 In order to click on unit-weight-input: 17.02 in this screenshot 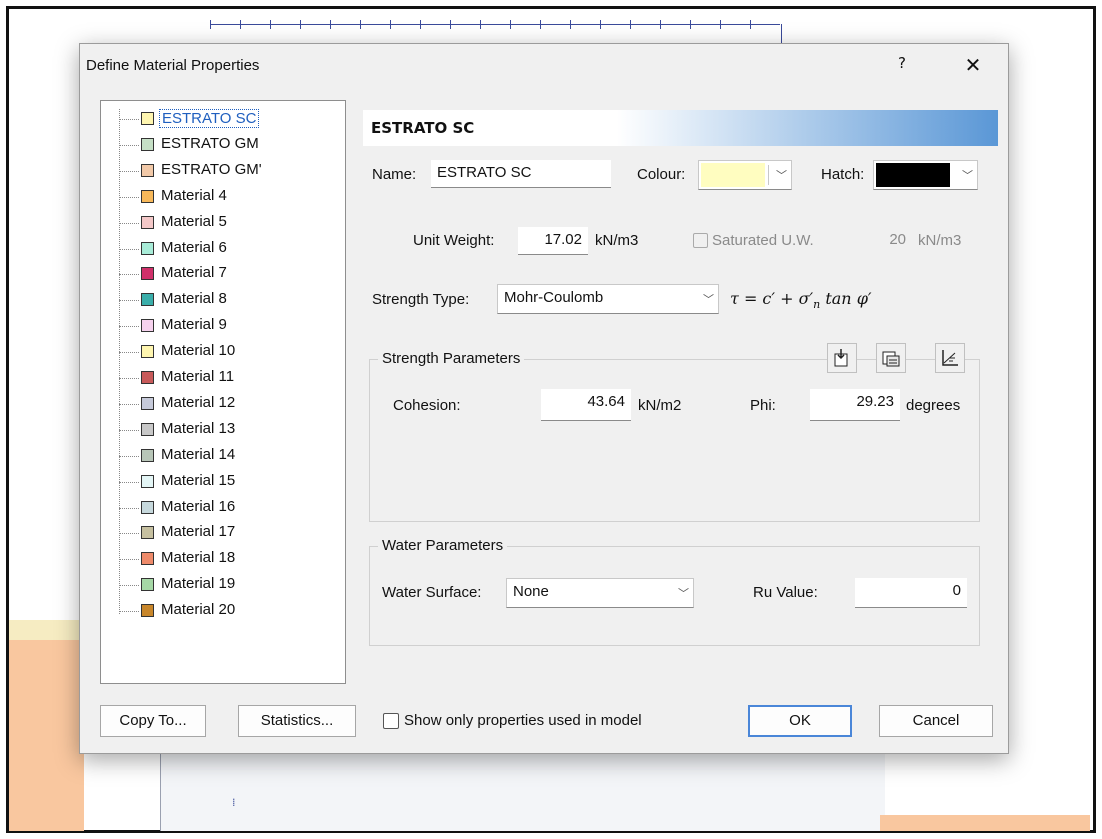, I will do `click(553, 241)`.